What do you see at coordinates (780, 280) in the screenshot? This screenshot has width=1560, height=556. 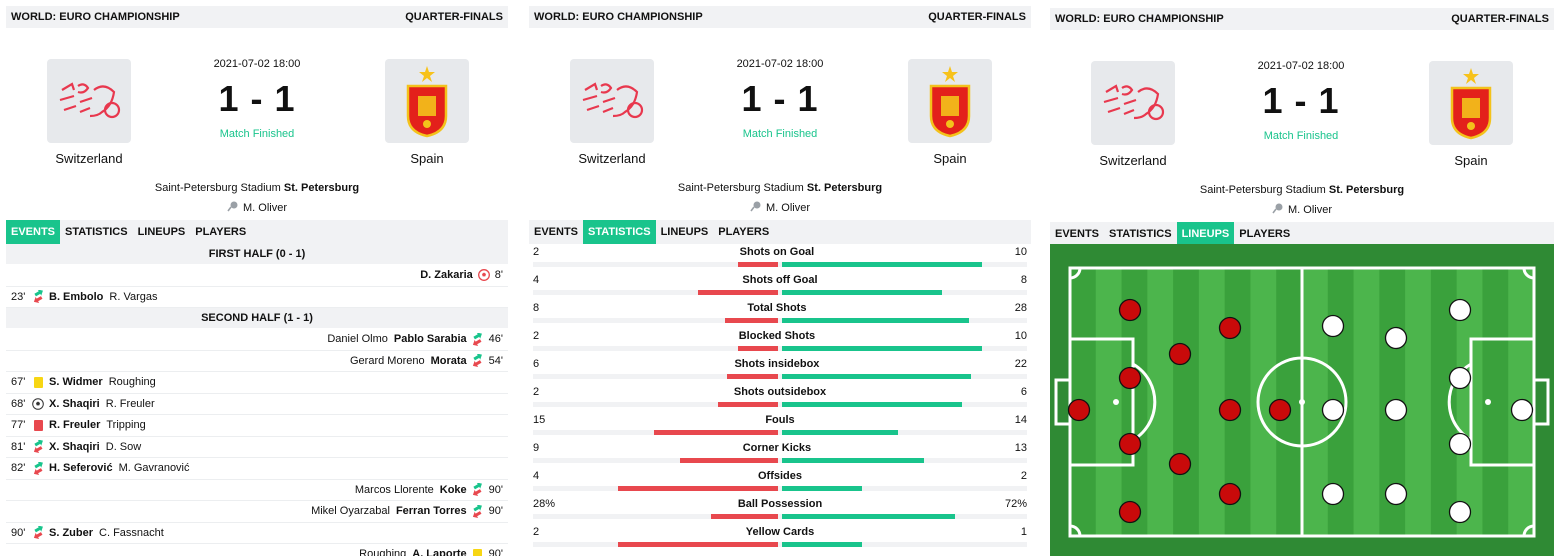 I see `stat-label: Shots off Goal` at bounding box center [780, 280].